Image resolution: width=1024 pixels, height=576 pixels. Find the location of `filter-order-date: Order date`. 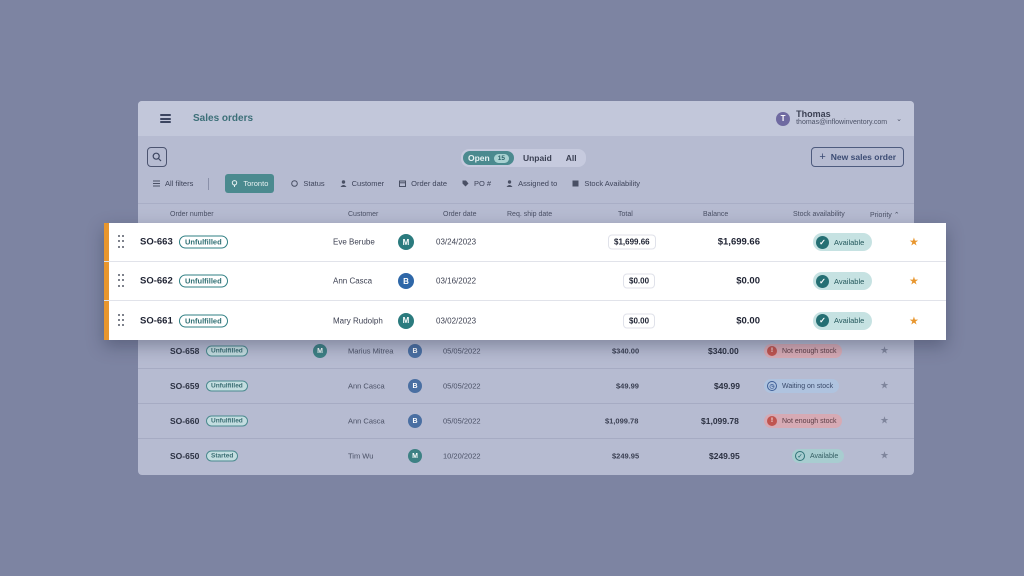

filter-order-date: Order date is located at coordinates (423, 183).